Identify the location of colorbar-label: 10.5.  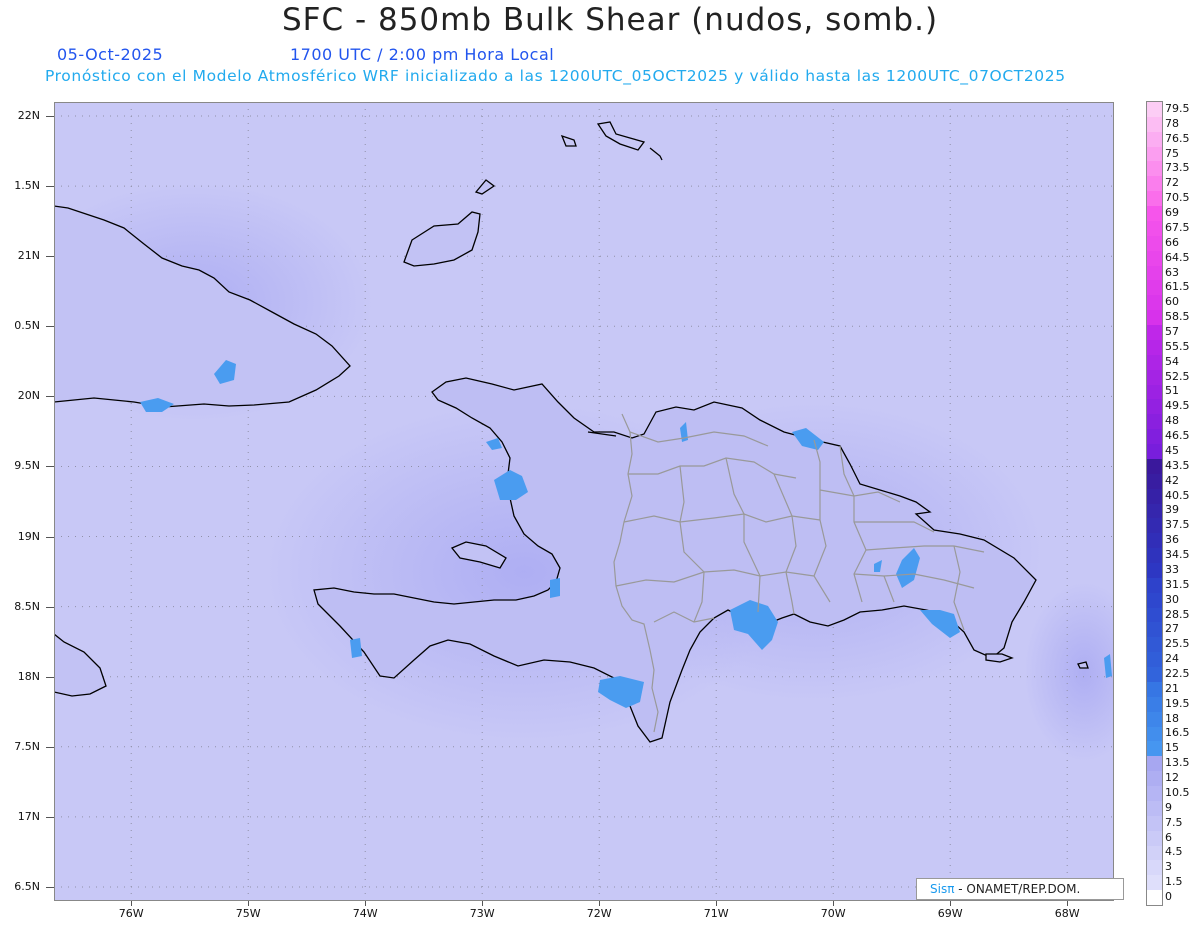
(1177, 792).